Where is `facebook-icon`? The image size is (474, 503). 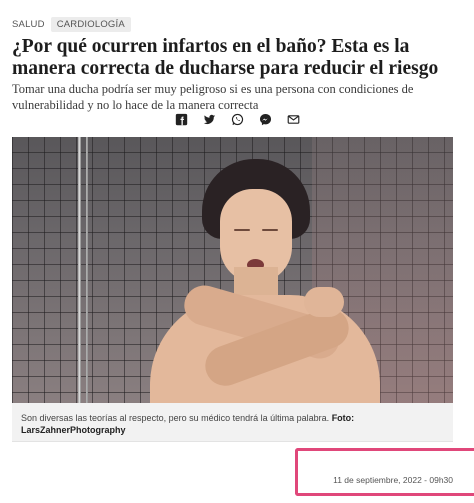 facebook-icon is located at coordinates (181, 119).